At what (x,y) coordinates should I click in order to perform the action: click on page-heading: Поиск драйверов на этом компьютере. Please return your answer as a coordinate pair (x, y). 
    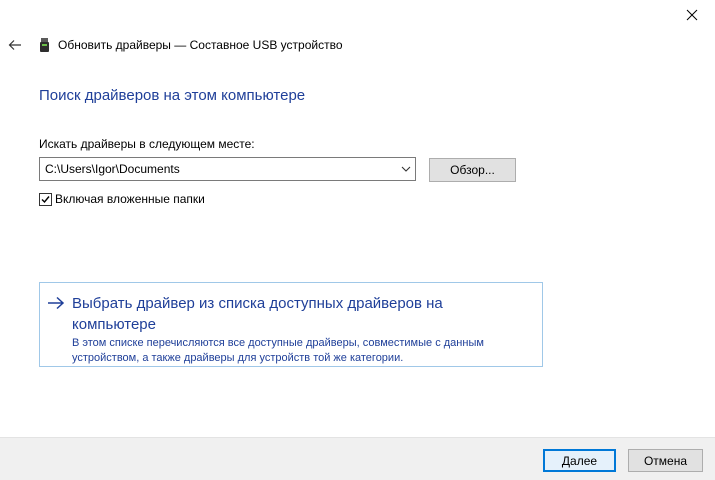
    Looking at the image, I should click on (172, 95).